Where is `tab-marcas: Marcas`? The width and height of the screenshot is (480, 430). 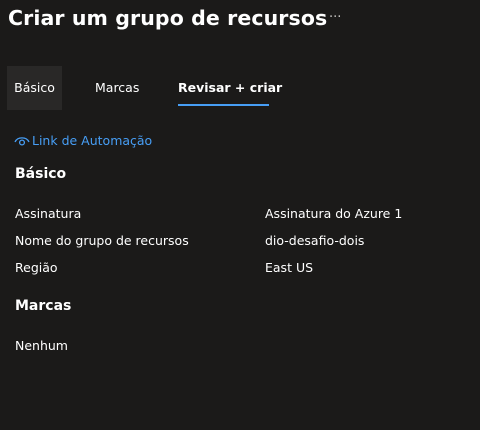 tab-marcas: Marcas is located at coordinates (117, 88).